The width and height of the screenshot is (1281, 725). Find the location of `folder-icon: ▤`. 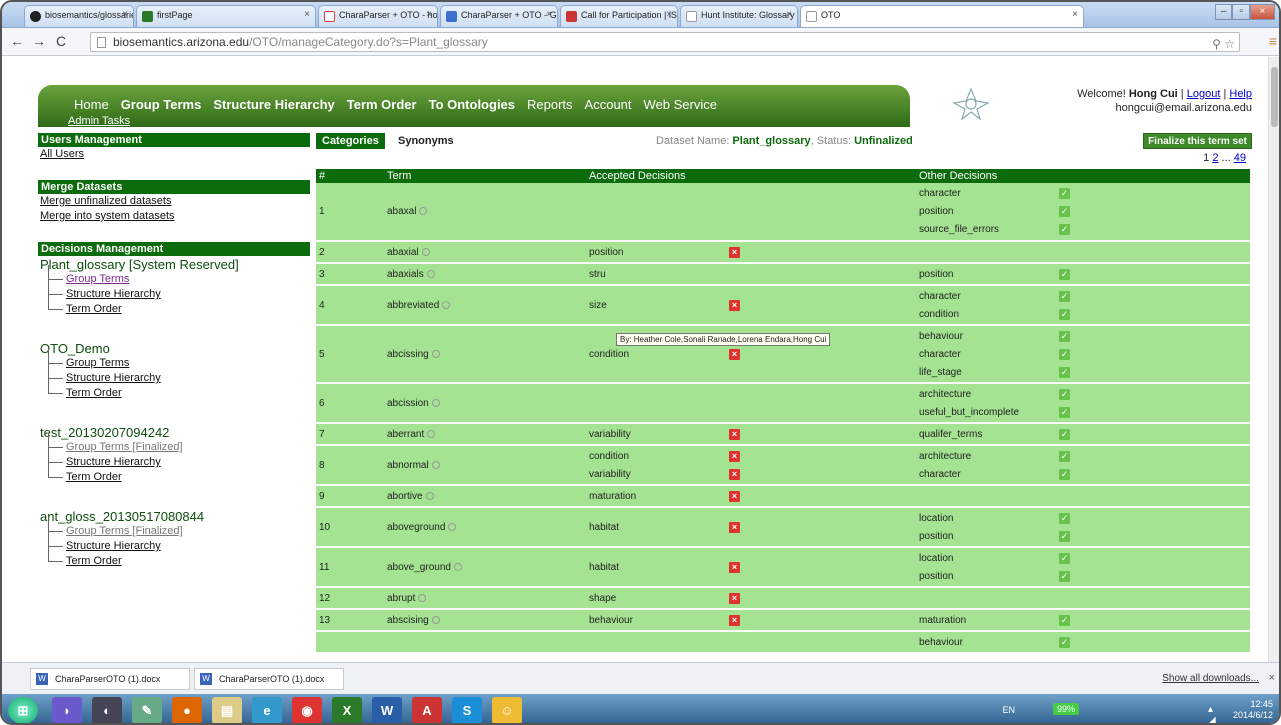

folder-icon: ▤ is located at coordinates (227, 710).